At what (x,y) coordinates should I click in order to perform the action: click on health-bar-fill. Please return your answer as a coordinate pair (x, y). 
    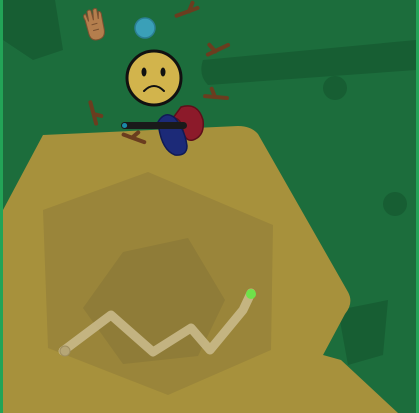
    Looking at the image, I should click on (125, 125).